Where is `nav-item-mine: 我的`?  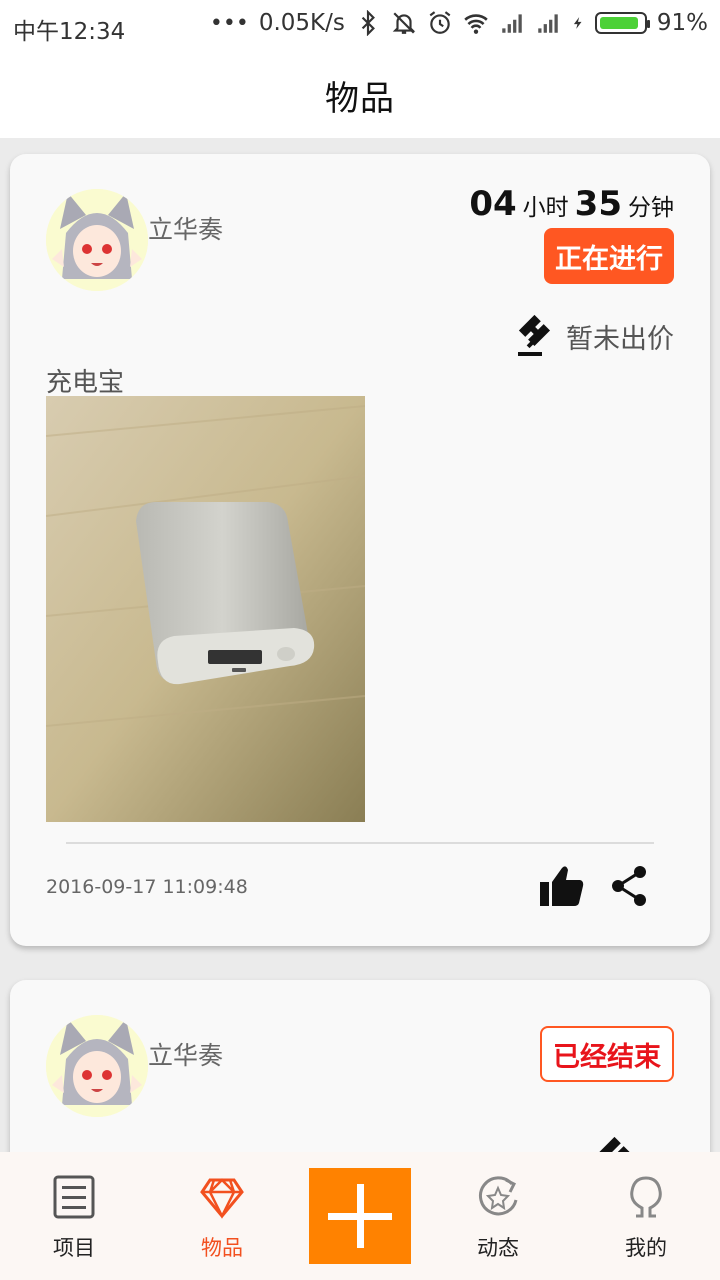
nav-item-mine: 我的 is located at coordinates (646, 1216).